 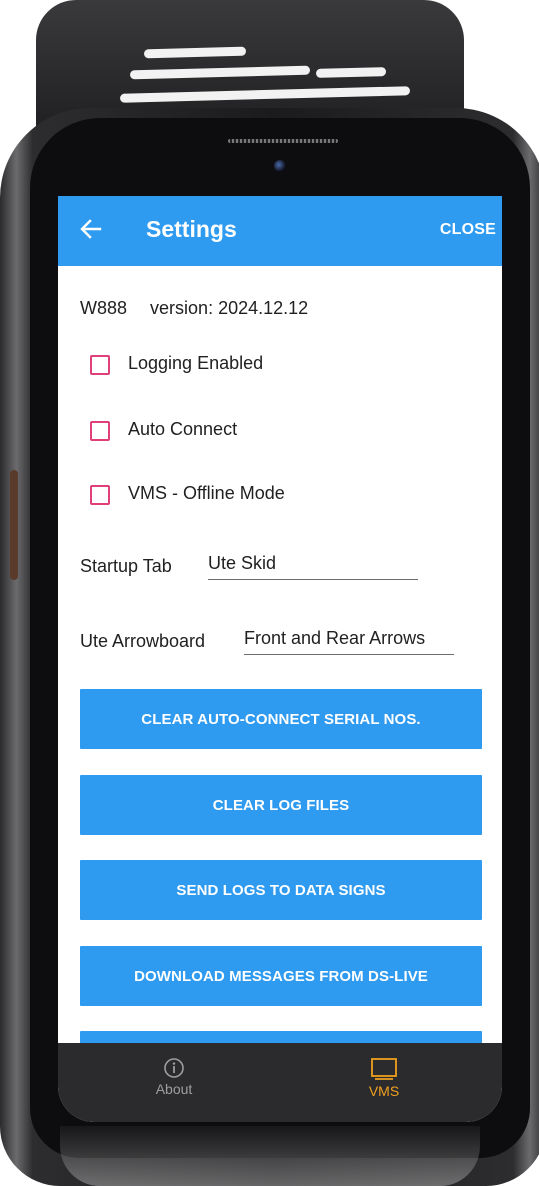 I want to click on bottom-navigation: About VMS, so click(x=280, y=1082).